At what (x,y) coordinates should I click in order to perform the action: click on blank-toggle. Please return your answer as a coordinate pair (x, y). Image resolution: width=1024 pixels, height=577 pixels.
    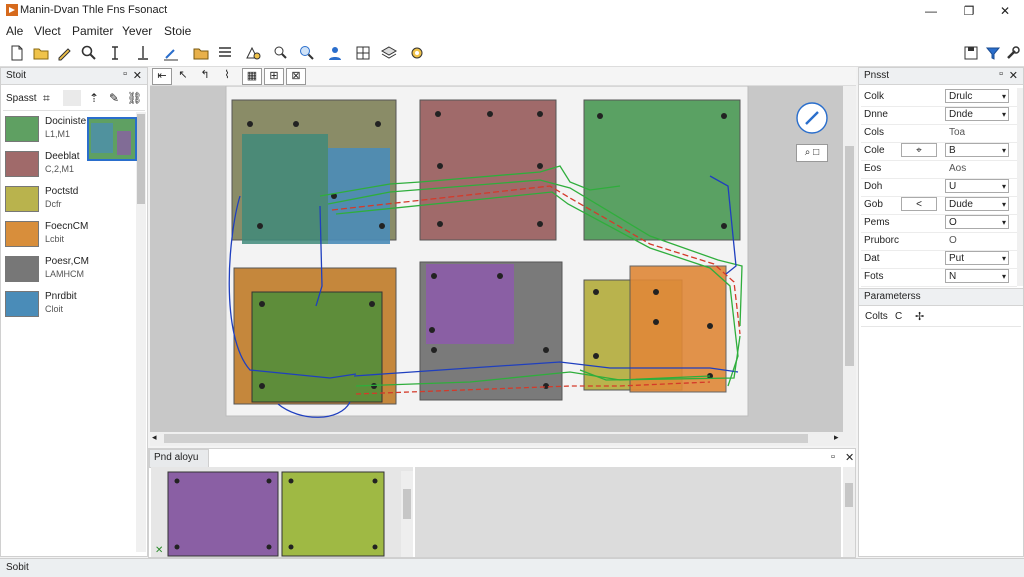
    Looking at the image, I should click on (72, 98).